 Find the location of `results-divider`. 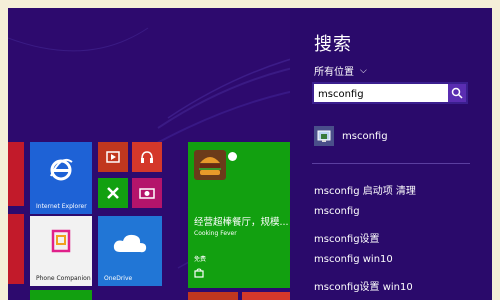

results-divider is located at coordinates (391, 163).